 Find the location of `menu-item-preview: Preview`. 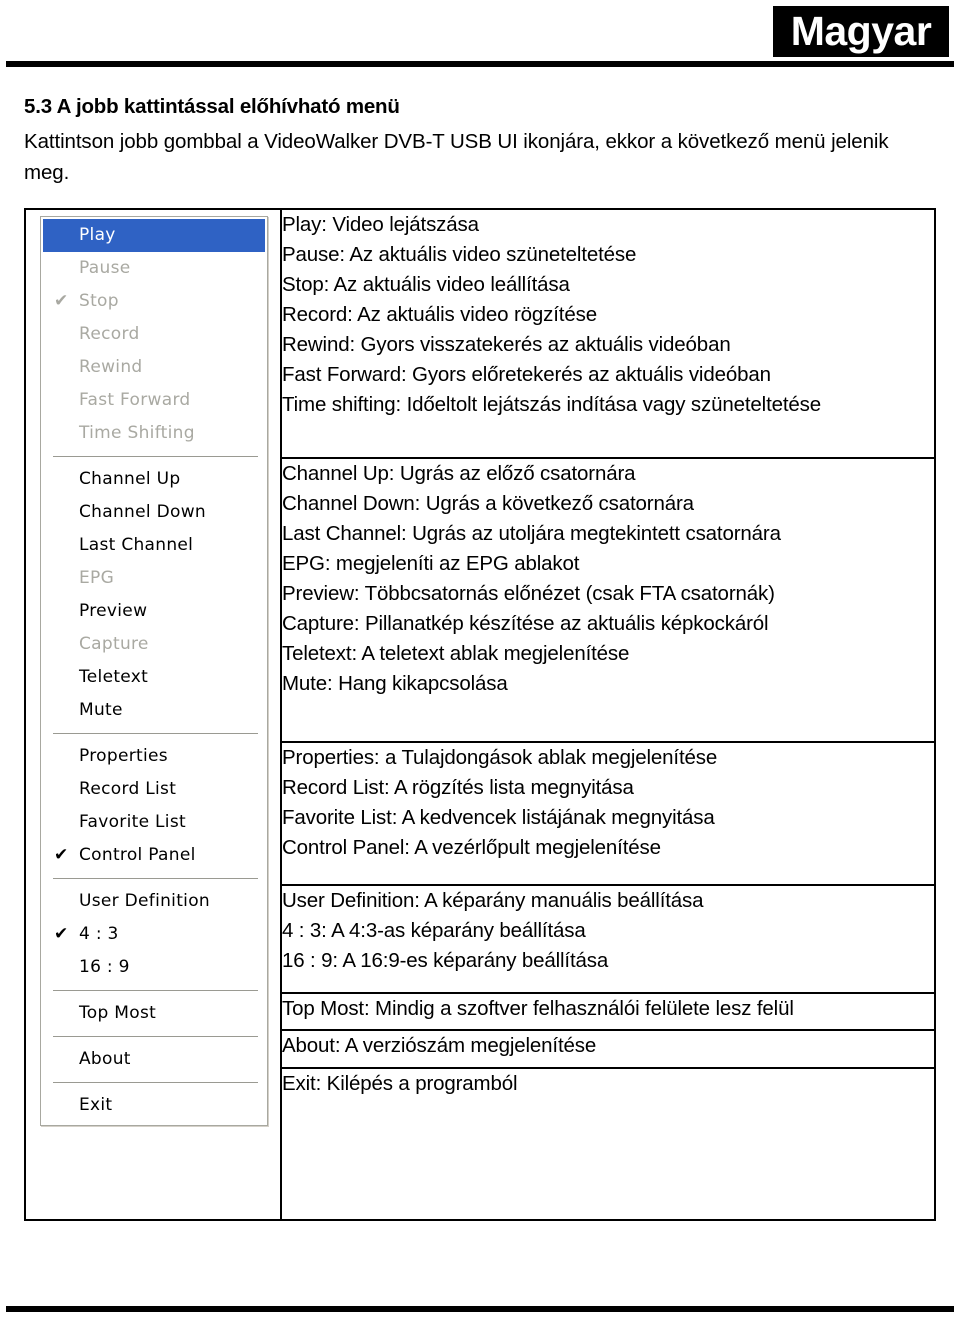

menu-item-preview: Preview is located at coordinates (154, 611).